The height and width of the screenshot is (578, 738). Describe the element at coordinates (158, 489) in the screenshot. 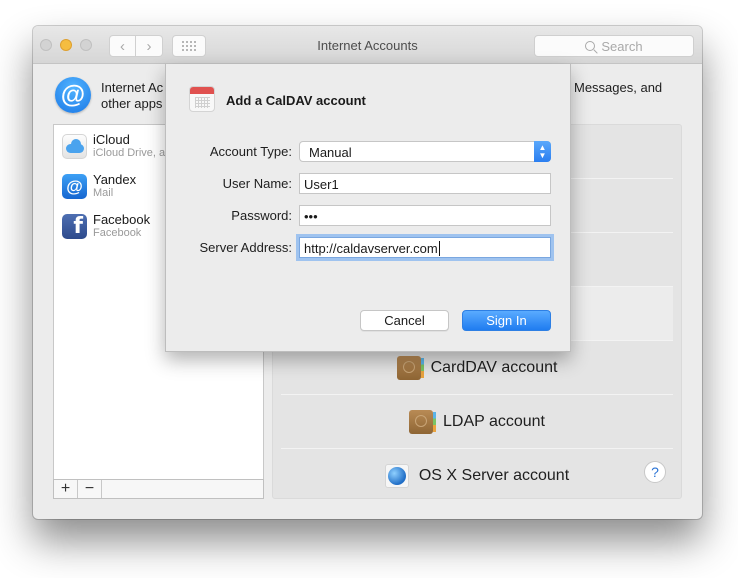

I see `list-footer: + −` at that location.